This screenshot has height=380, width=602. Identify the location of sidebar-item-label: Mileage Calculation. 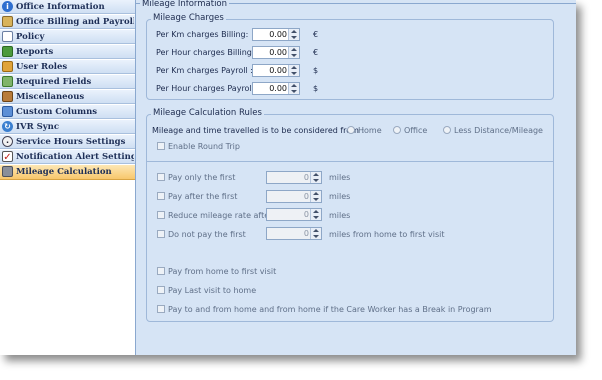
(64, 172).